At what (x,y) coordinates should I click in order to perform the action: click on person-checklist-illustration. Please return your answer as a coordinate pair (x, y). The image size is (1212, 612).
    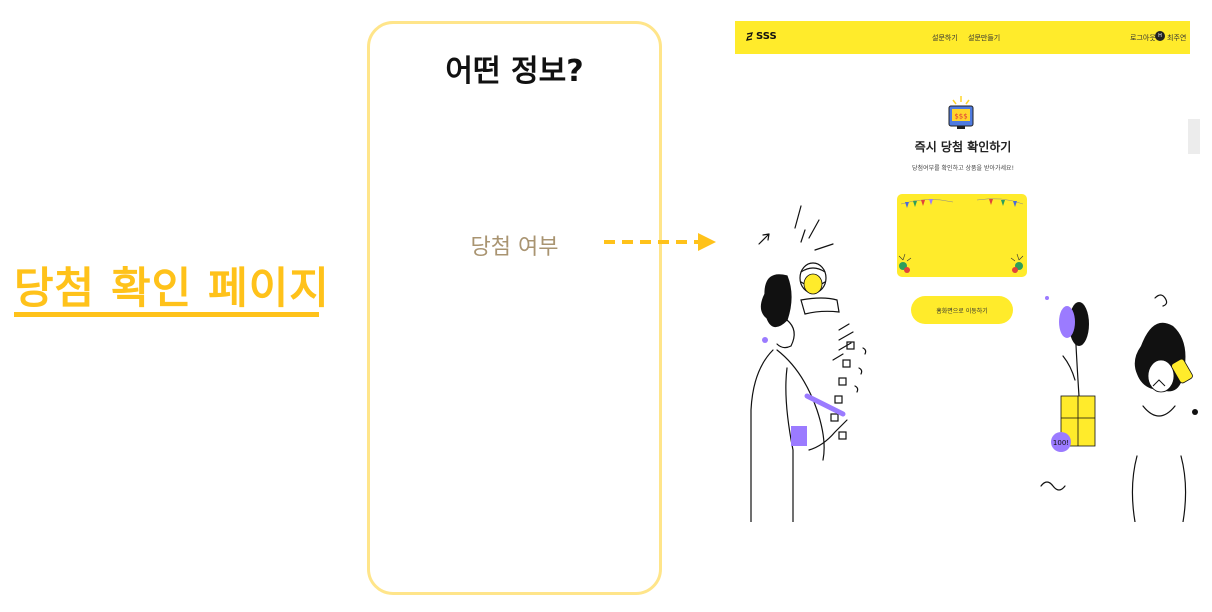
    Looking at the image, I should click on (808, 363).